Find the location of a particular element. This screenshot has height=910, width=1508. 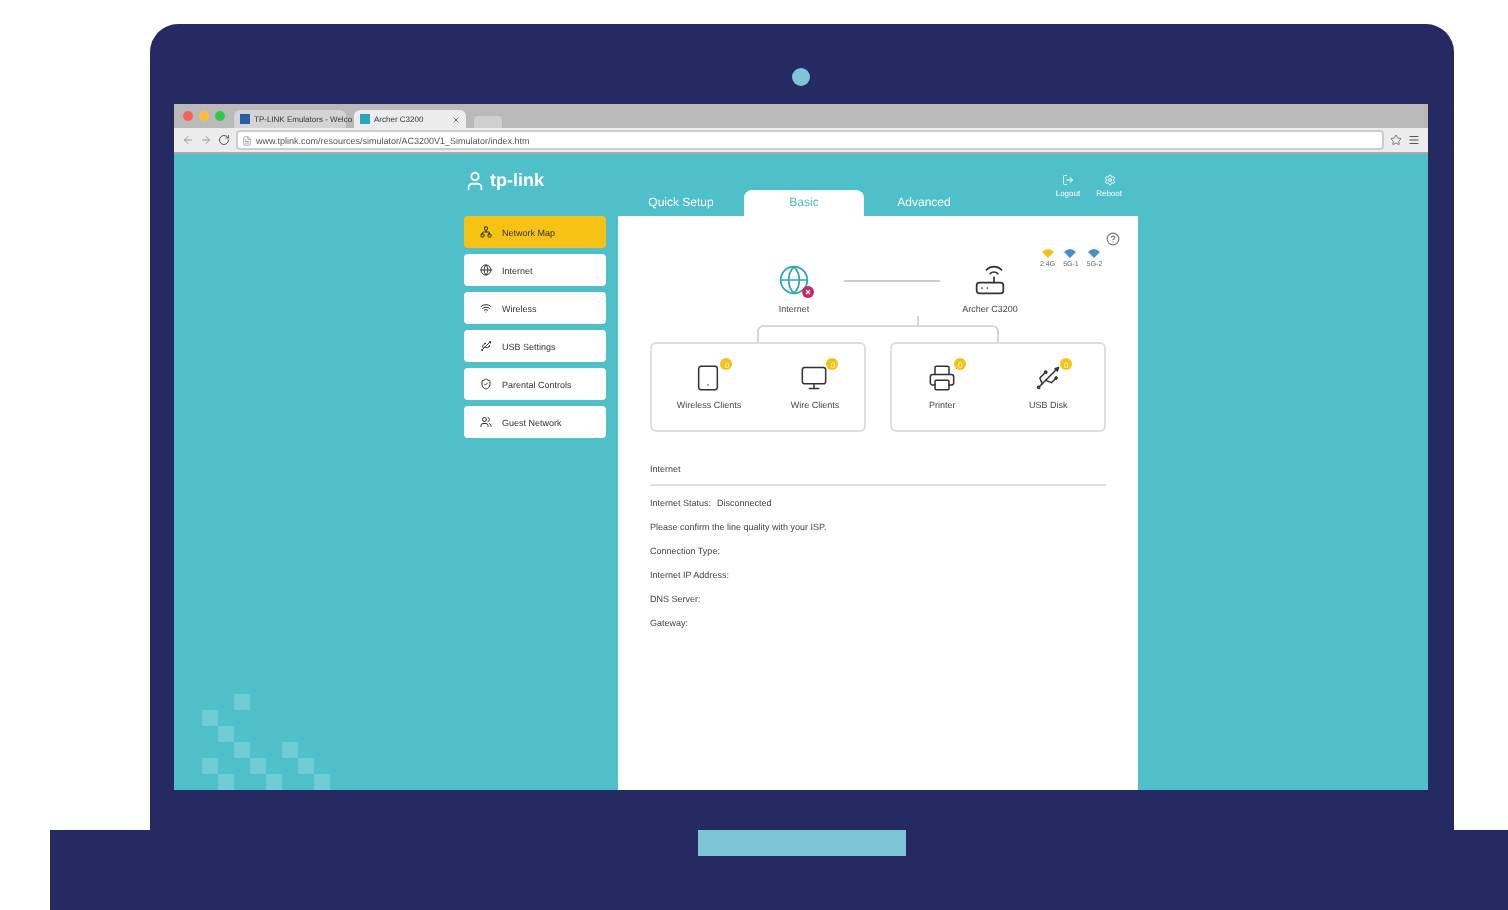

window-controls-icon is located at coordinates (204, 116).